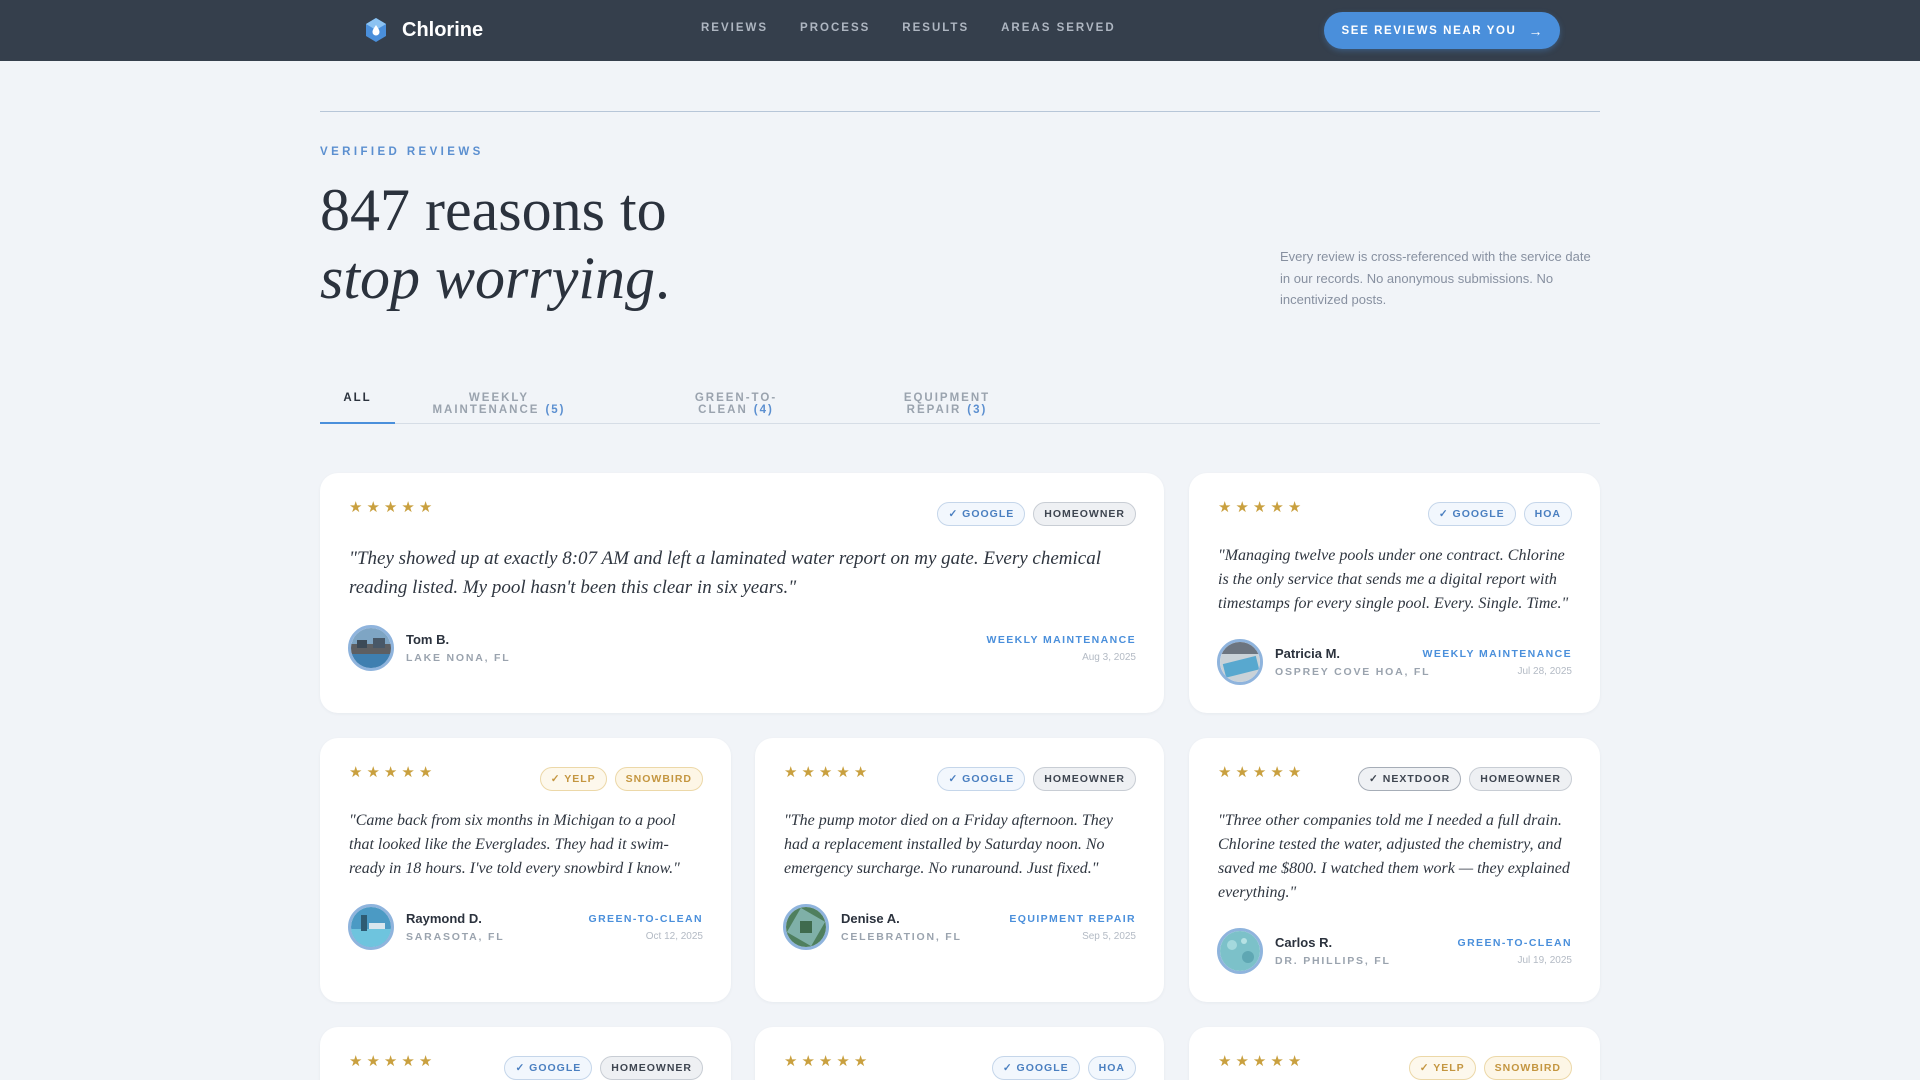 The height and width of the screenshot is (1080, 1920). I want to click on customer-type-badge: HOA, so click(1111, 1068).